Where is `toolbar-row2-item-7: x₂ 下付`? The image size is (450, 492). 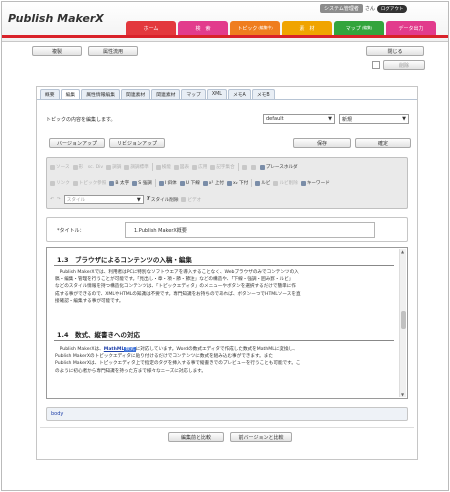
toolbar-row2-item-7: x₂ 下付 is located at coordinates (237, 183).